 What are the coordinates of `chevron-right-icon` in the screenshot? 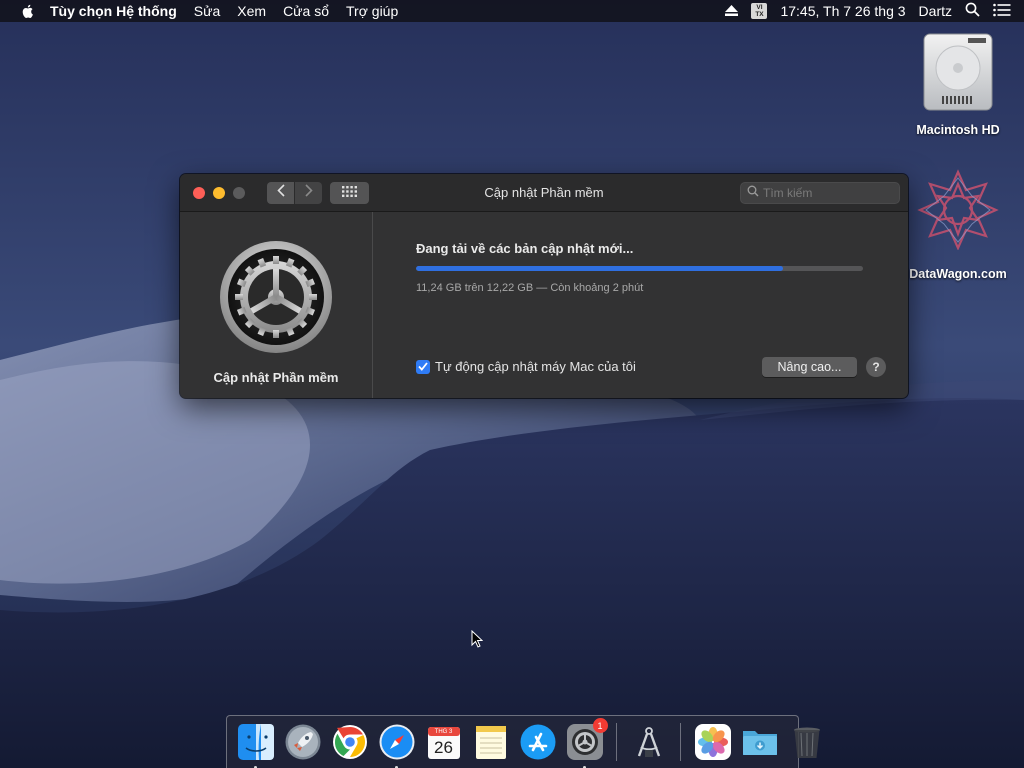 It's located at (308, 192).